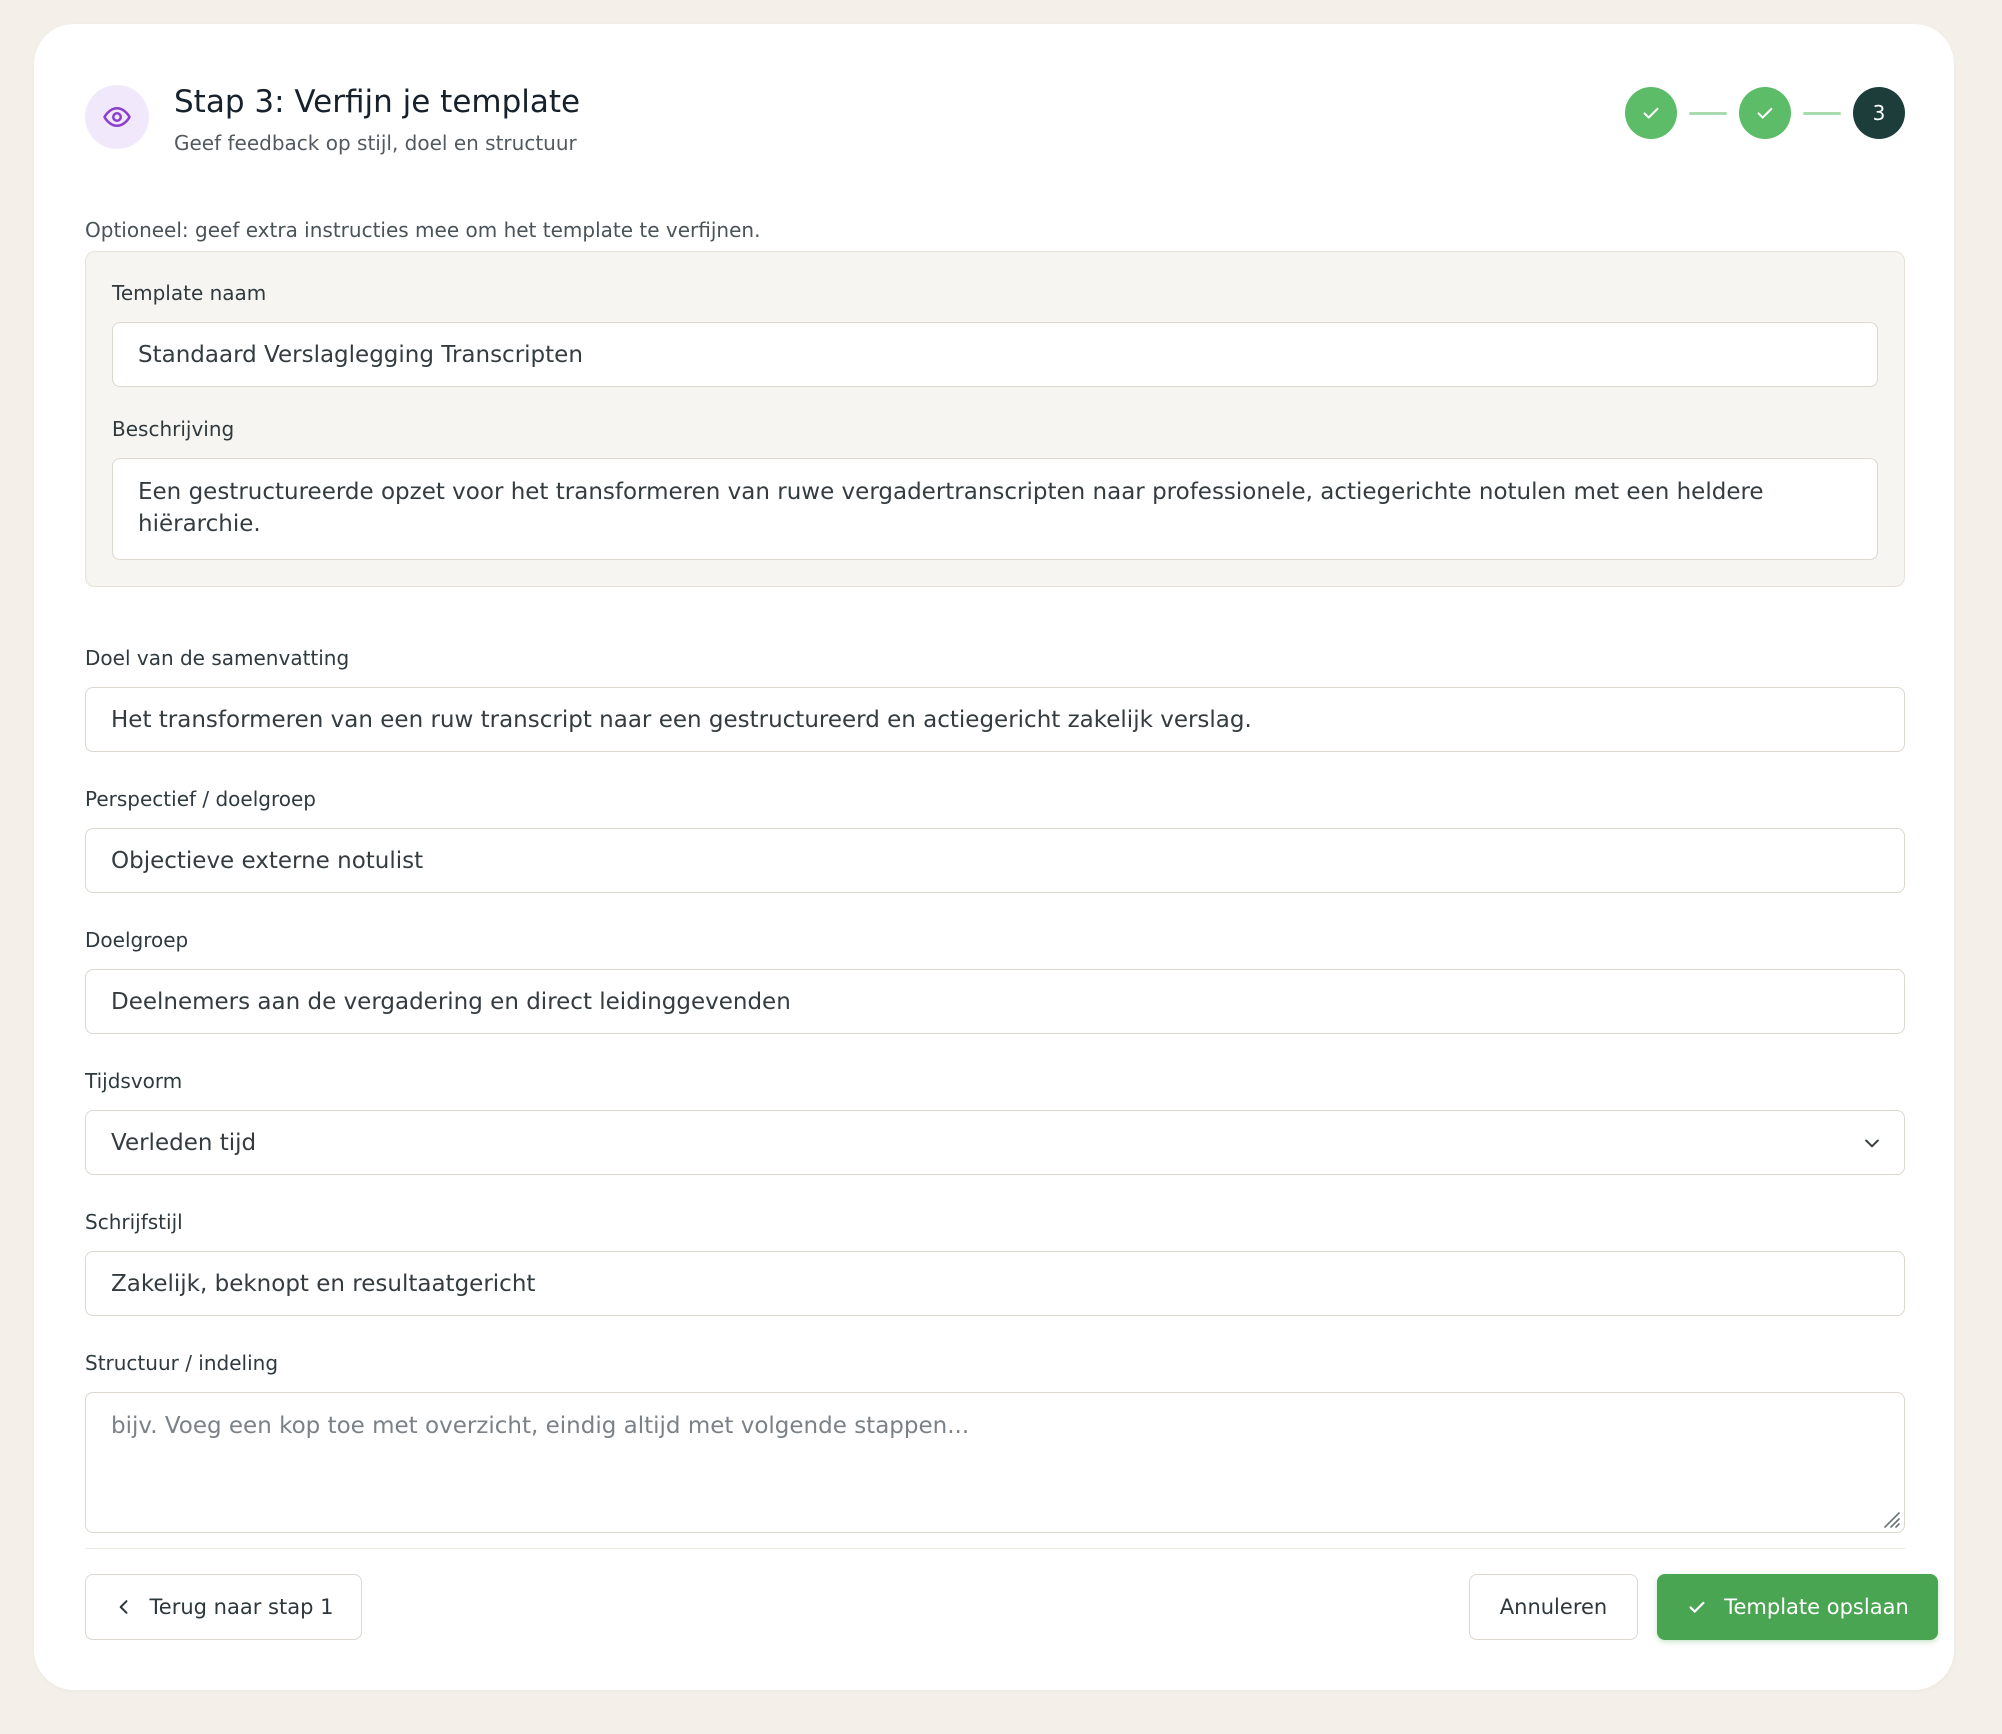 The image size is (2002, 1734). I want to click on perspective-input: Objectieve externe notulist, so click(995, 860).